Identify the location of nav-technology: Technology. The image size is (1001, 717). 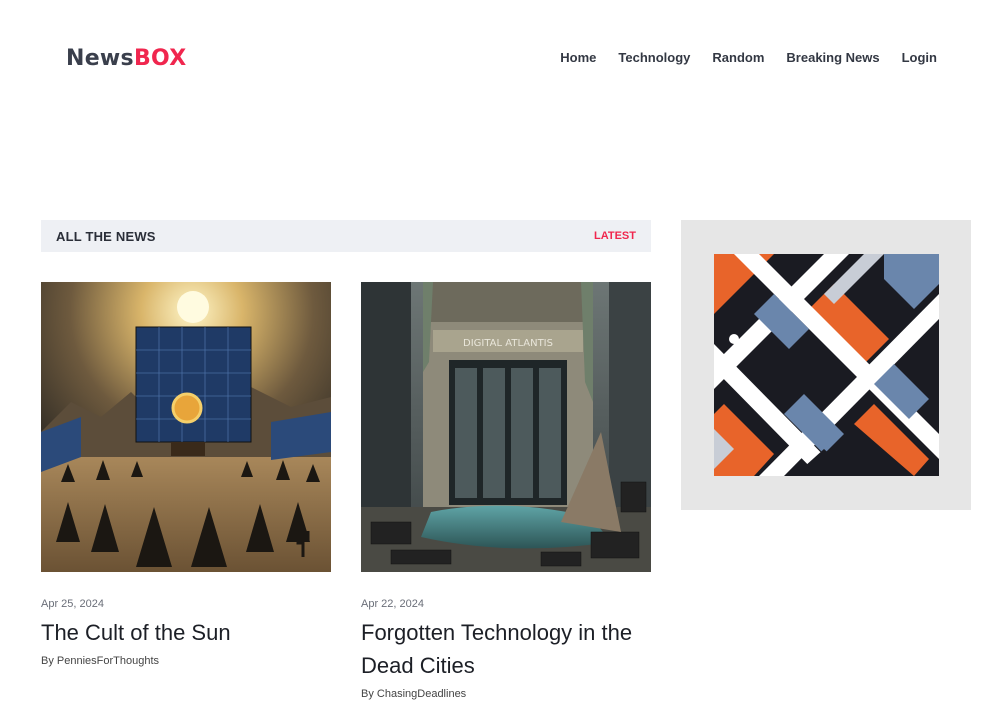
(654, 58).